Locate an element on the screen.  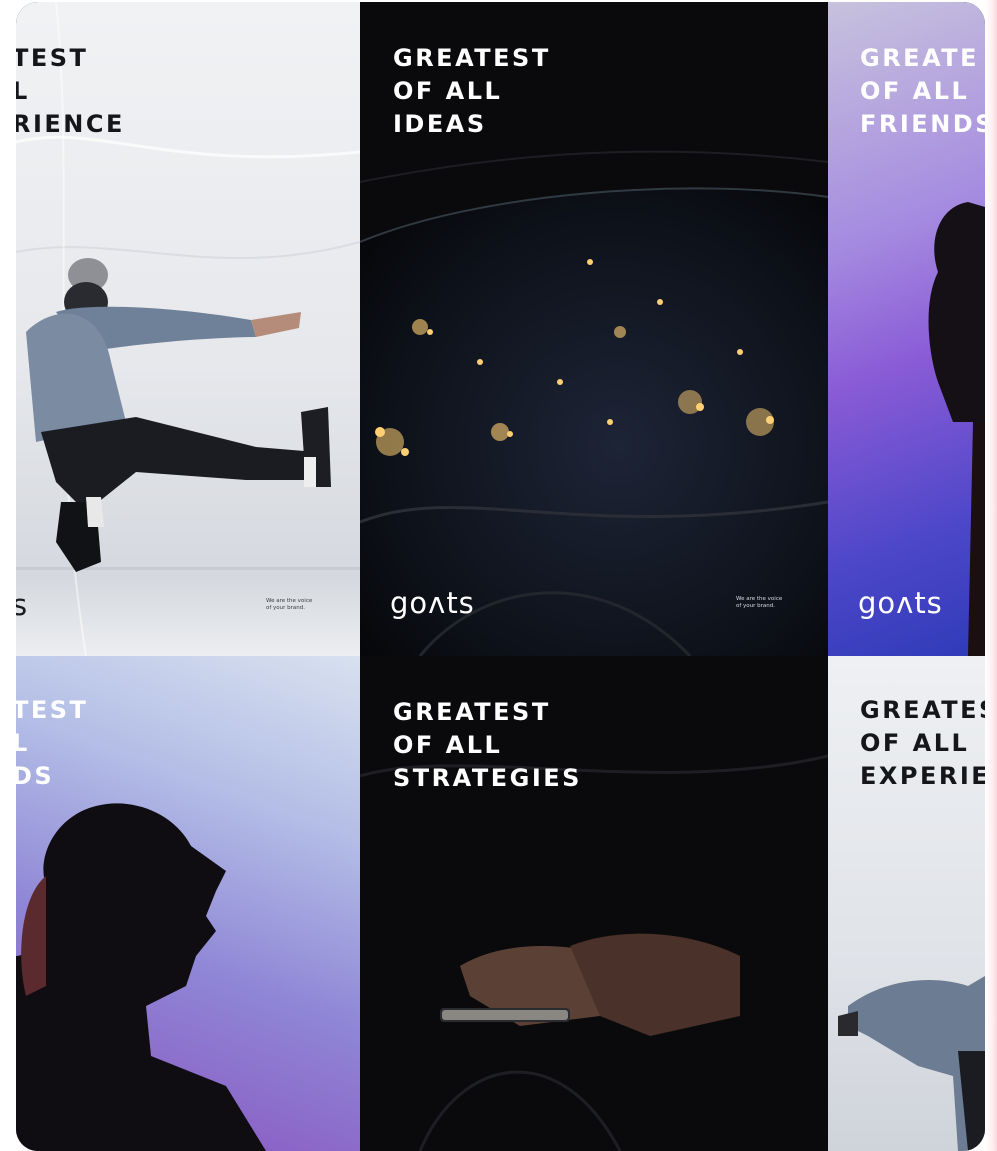
poster-headline: TEST L DS is located at coordinates (52, 743).